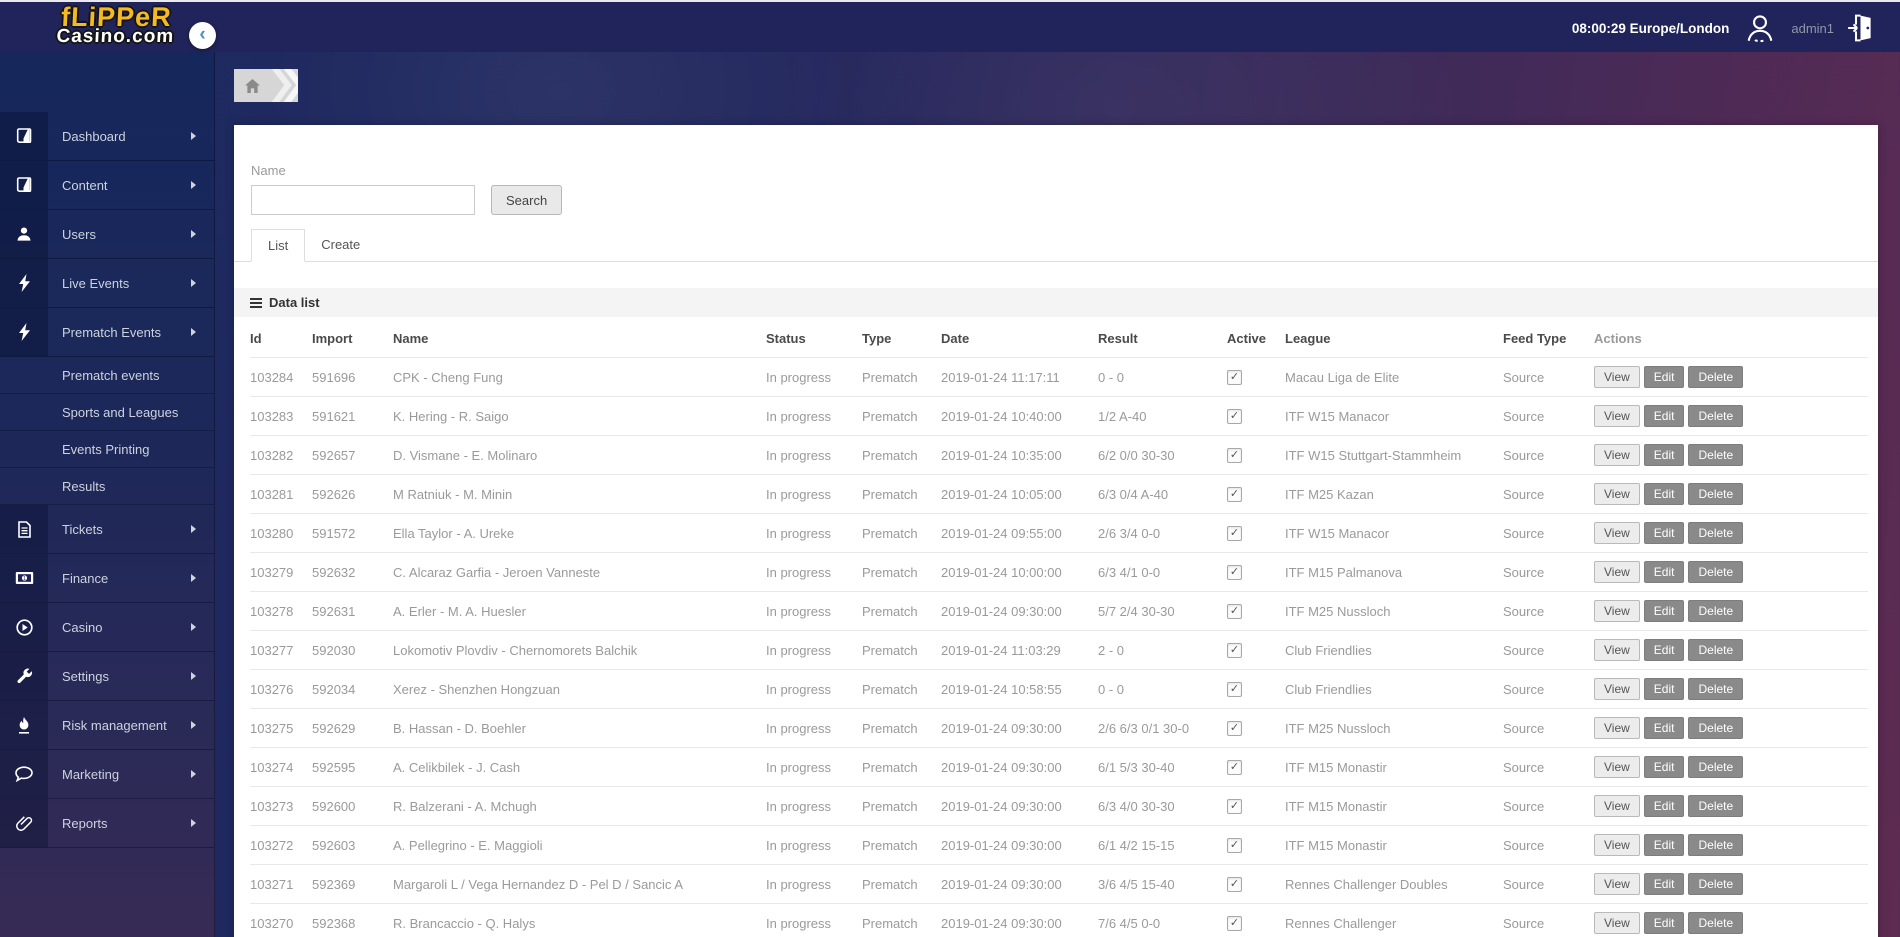 The height and width of the screenshot is (937, 1900). Describe the element at coordinates (202, 35) in the screenshot. I see `sidebar-collapse-button: ‹` at that location.